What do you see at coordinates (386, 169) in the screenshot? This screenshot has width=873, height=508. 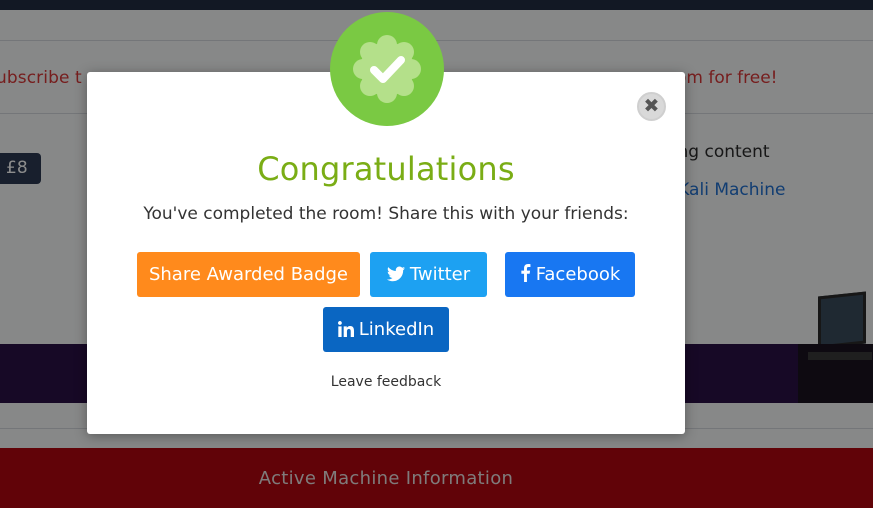 I see `modal-title: Congratulations` at bounding box center [386, 169].